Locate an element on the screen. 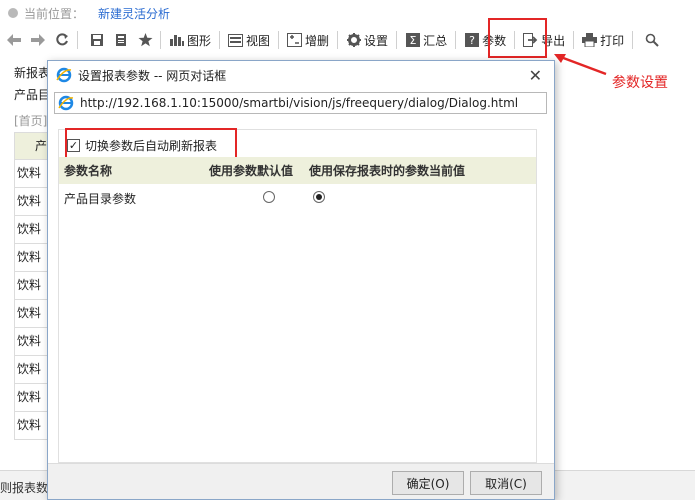 This screenshot has width=695, height=500. use-saved-cell is located at coordinates (422, 198).